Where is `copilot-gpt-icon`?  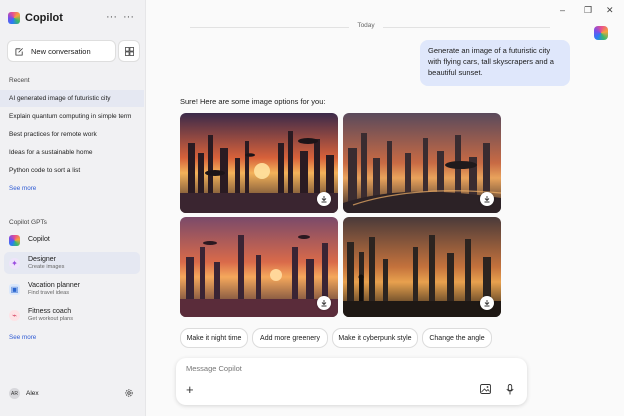 copilot-gpt-icon is located at coordinates (14, 240).